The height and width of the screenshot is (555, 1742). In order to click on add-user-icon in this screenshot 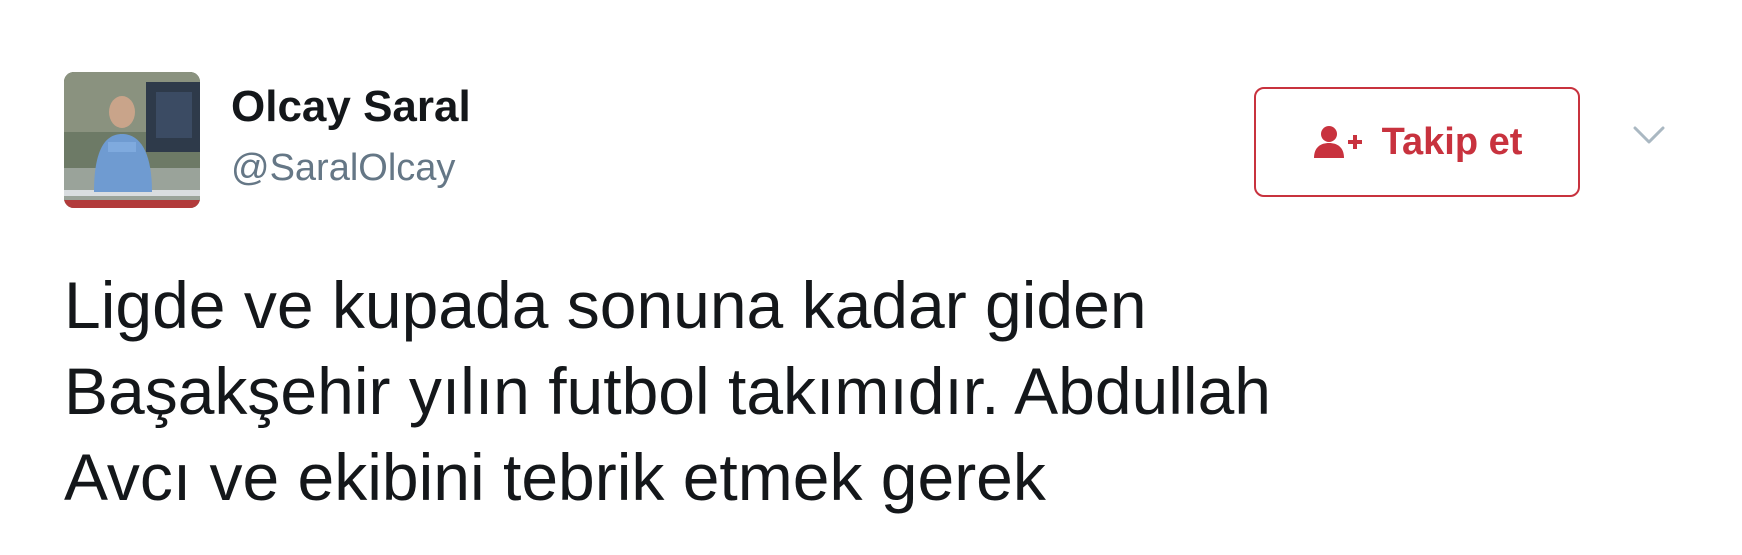, I will do `click(1337, 142)`.